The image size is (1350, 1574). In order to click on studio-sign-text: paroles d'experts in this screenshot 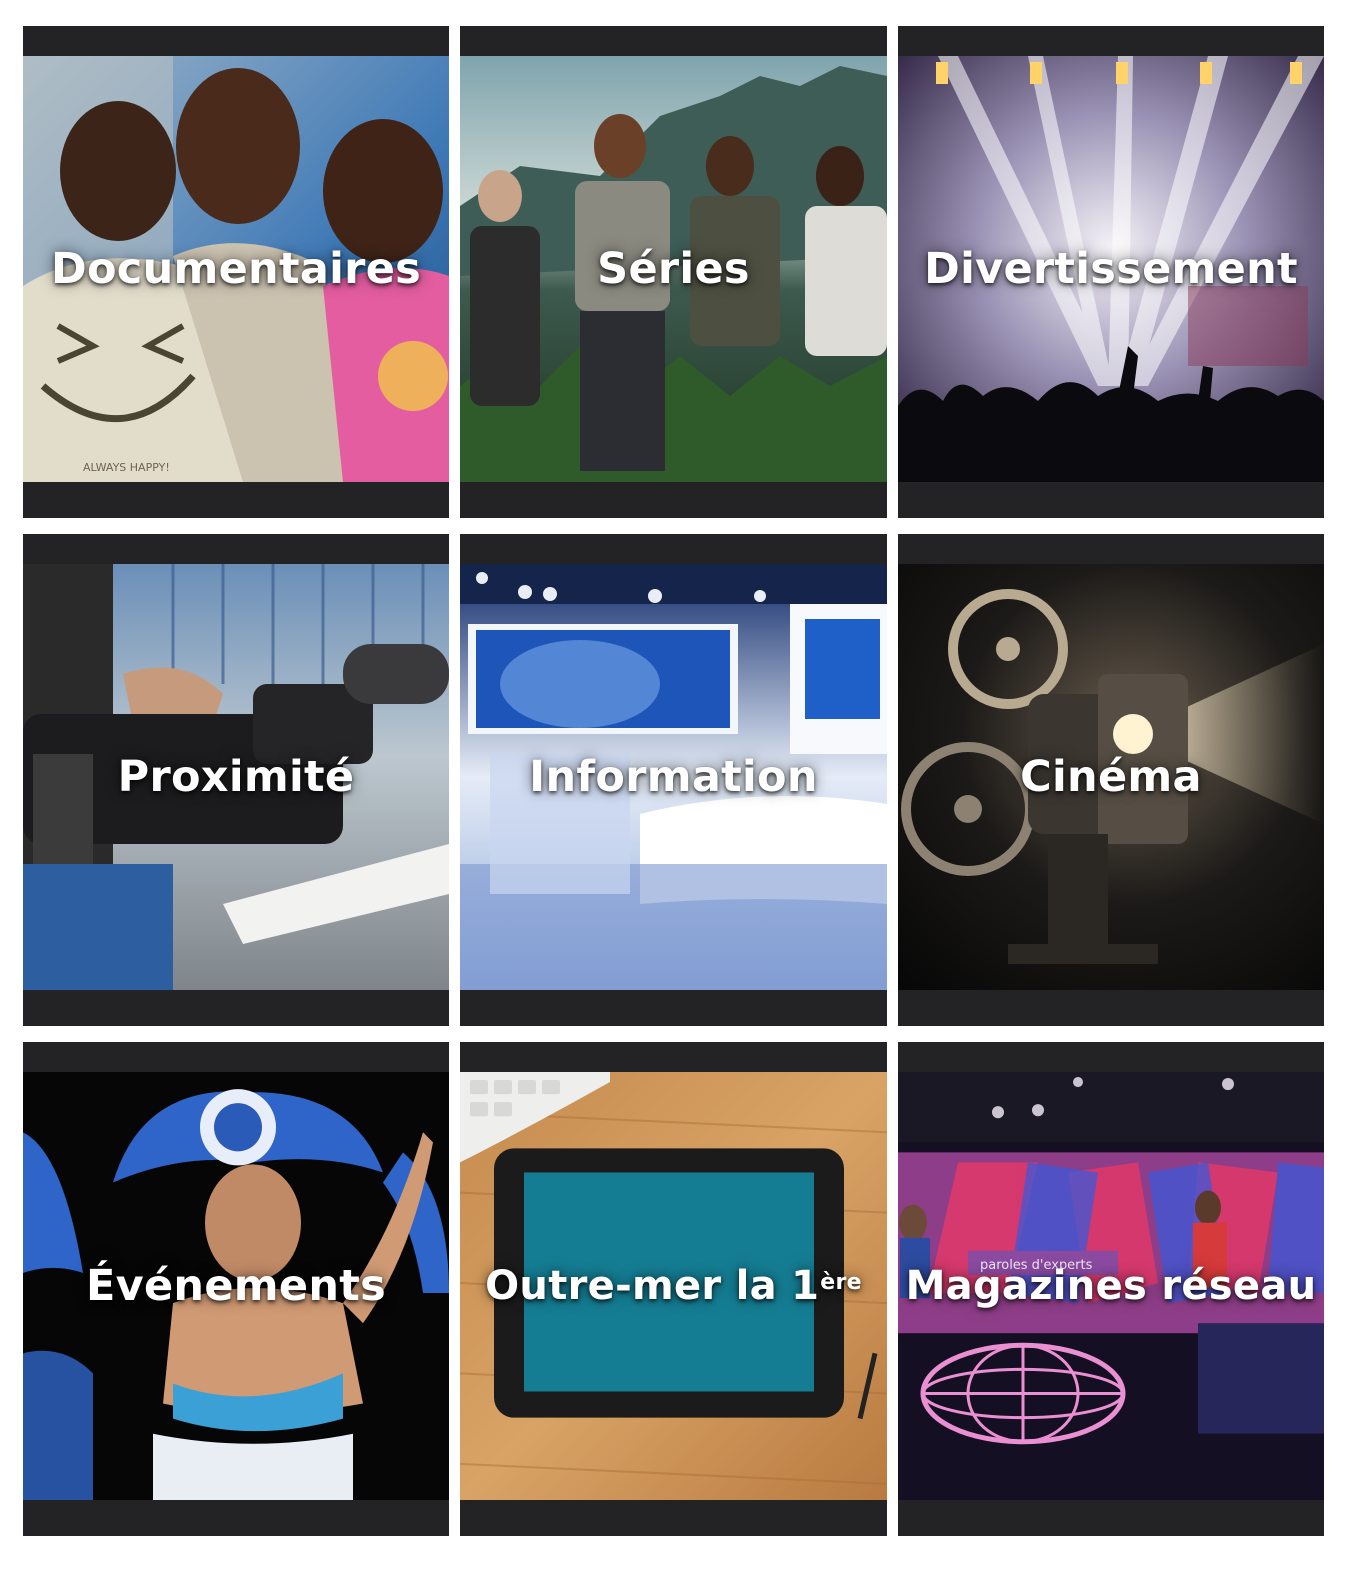, I will do `click(1036, 1265)`.